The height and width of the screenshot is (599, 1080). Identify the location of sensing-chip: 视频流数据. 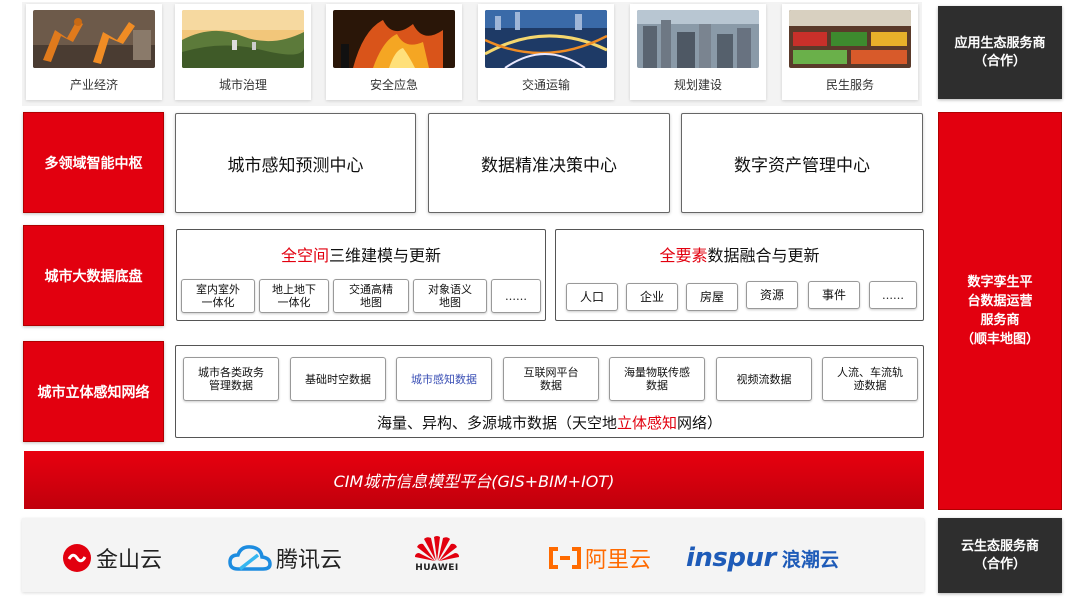
(764, 379).